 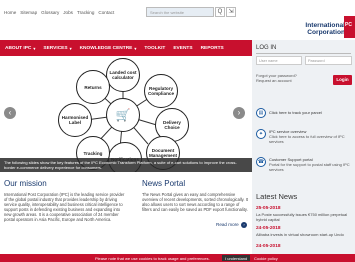 What do you see at coordinates (227, 224) in the screenshot?
I see `read-more-link: Read more` at bounding box center [227, 224].